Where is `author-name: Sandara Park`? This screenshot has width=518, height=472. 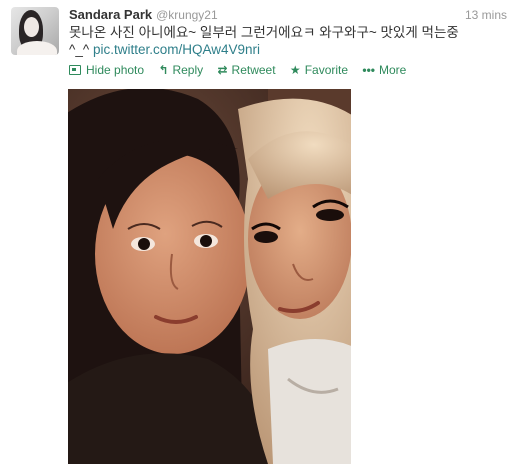
author-name: Sandara Park is located at coordinates (110, 14).